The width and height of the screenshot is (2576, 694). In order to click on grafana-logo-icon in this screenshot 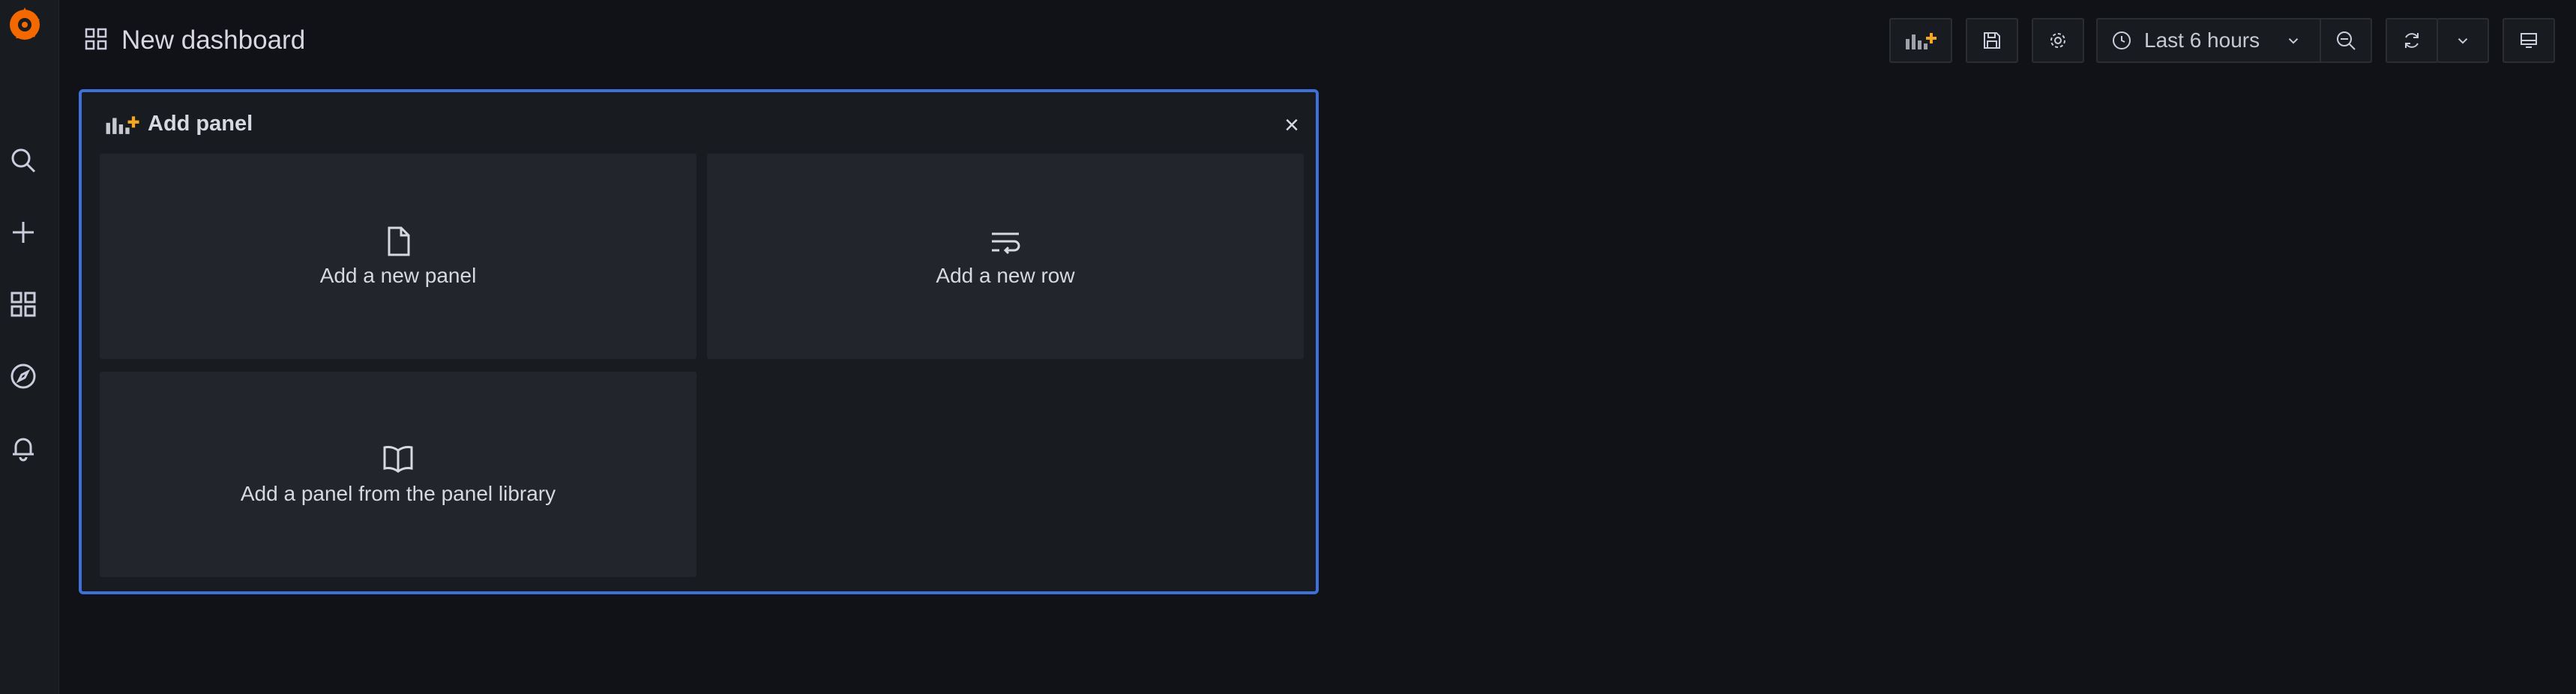, I will do `click(24, 25)`.